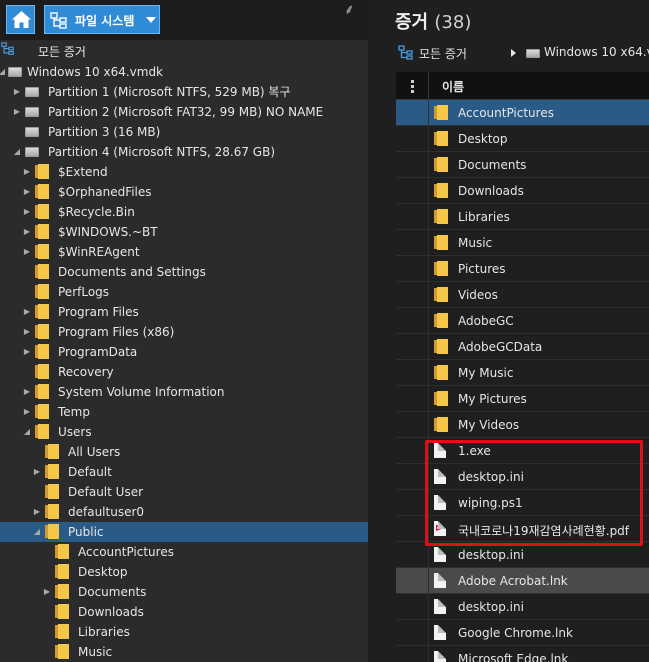 The height and width of the screenshot is (662, 649). I want to click on tree-item: ▶ defaultuser0, so click(184, 512).